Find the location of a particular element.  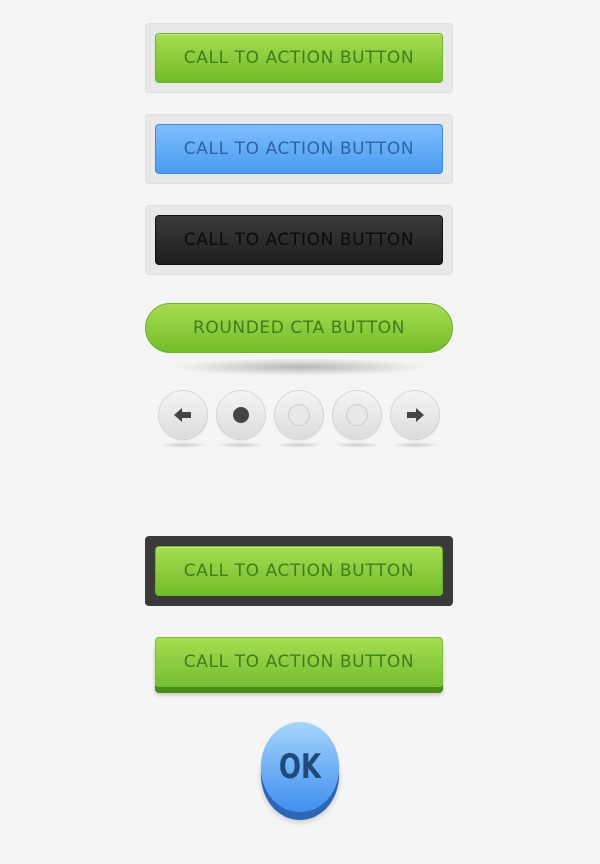

next-button is located at coordinates (415, 415).